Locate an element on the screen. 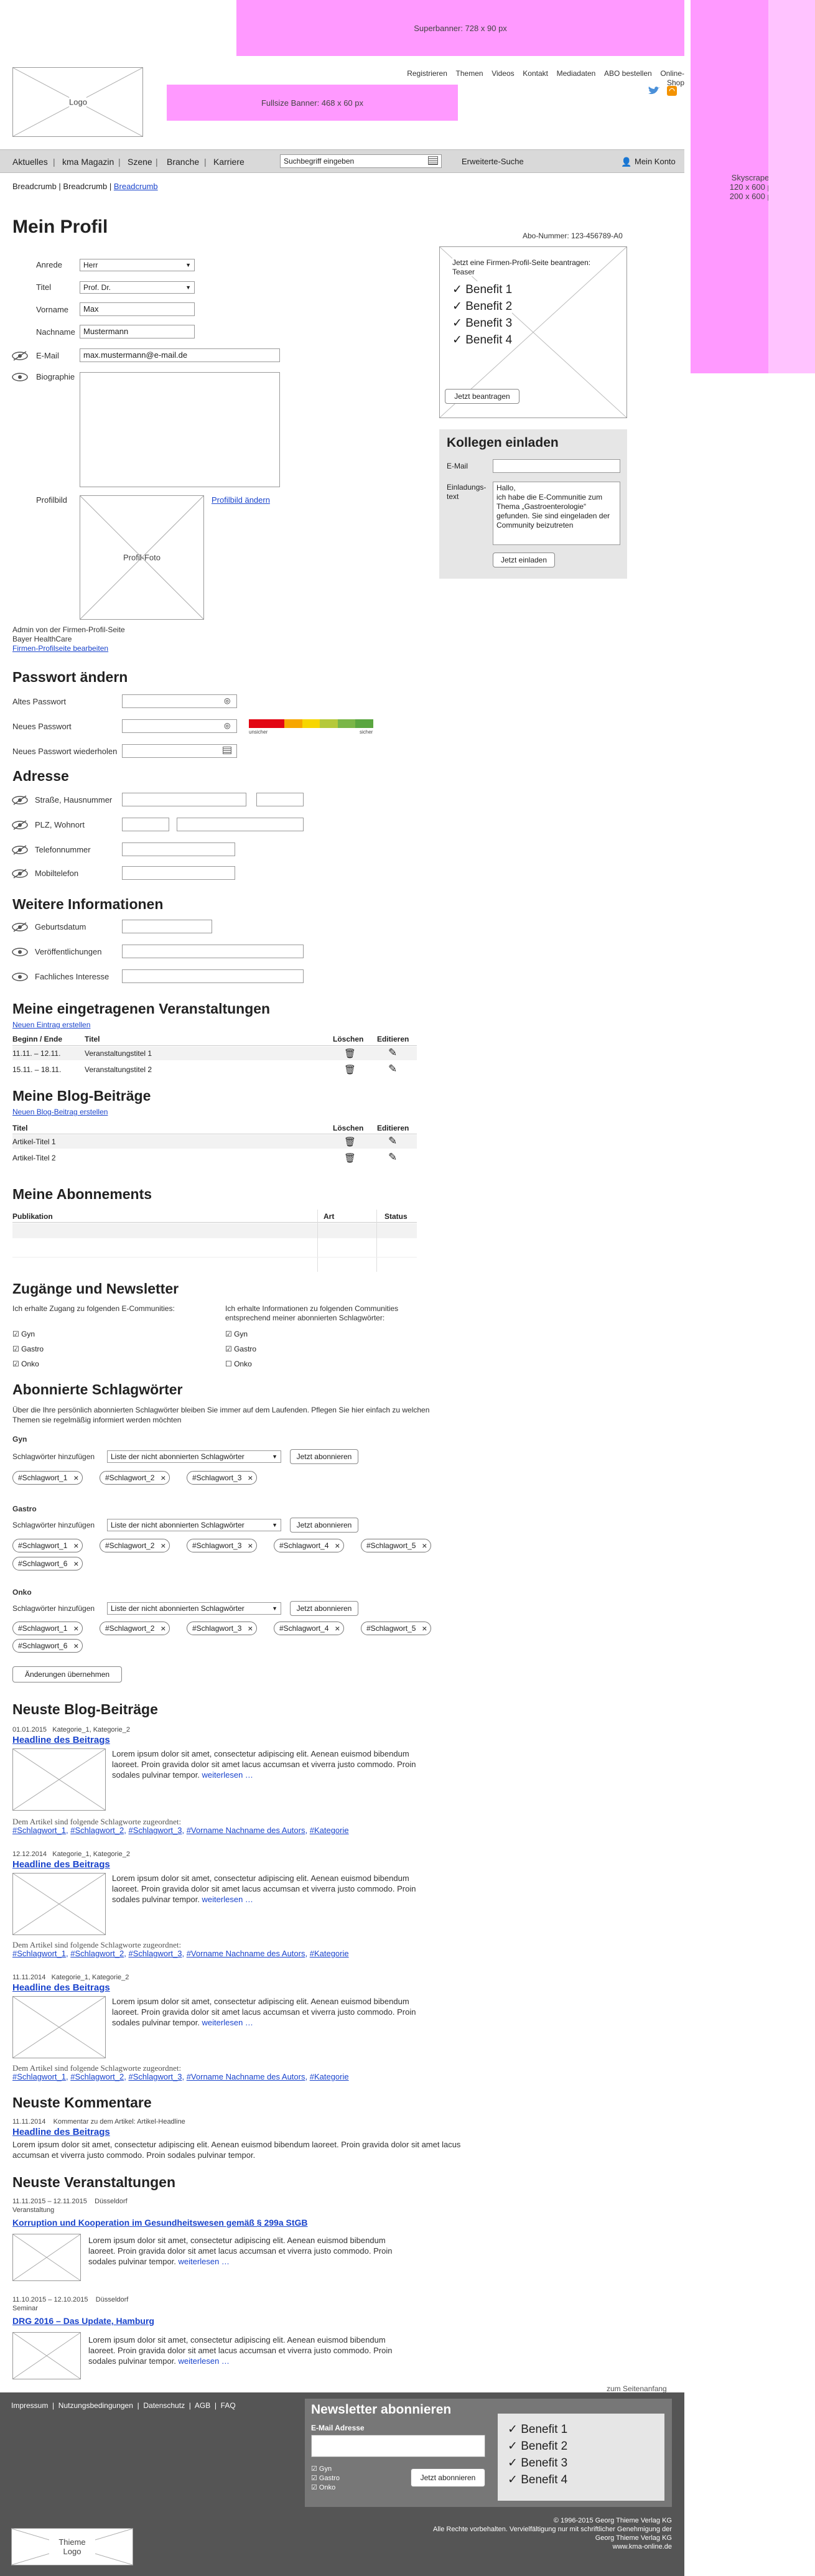 The image size is (815, 2576). account-icon: 👤 is located at coordinates (626, 162).